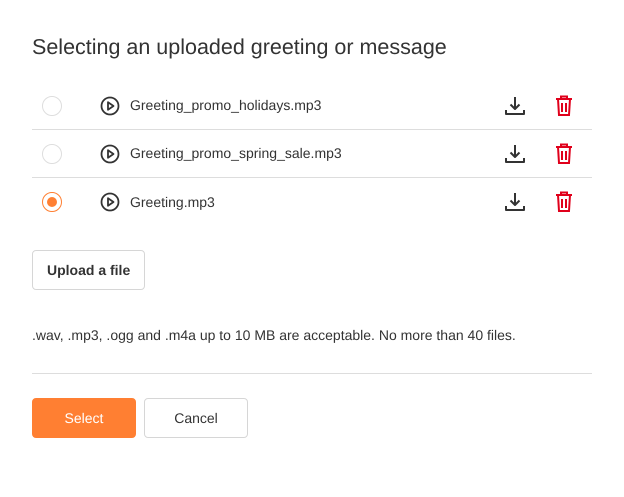  I want to click on file-name: Greeting_promo_holidays.mp3, so click(226, 105).